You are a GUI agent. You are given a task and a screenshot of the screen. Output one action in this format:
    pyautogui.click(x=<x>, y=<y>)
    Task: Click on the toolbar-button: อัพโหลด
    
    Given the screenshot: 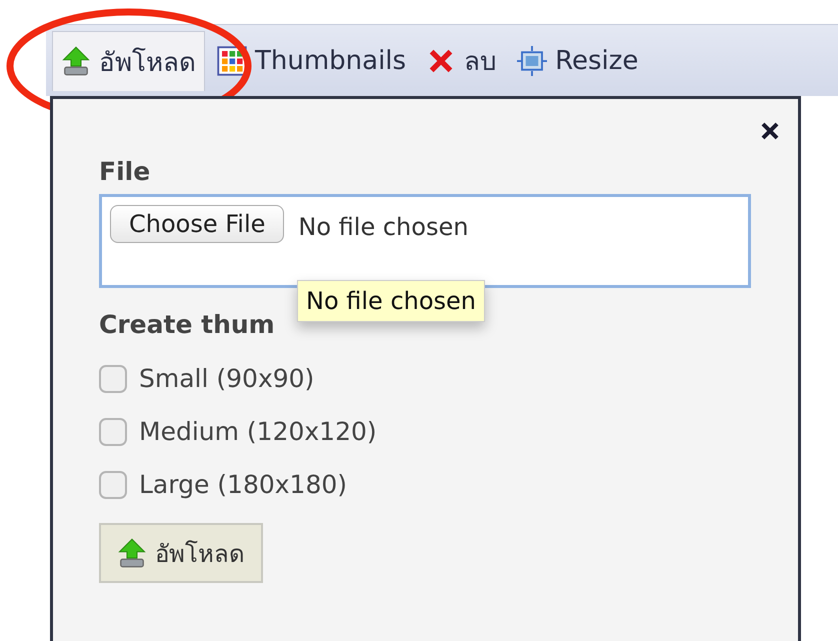 What is the action you would take?
    pyautogui.click(x=128, y=60)
    